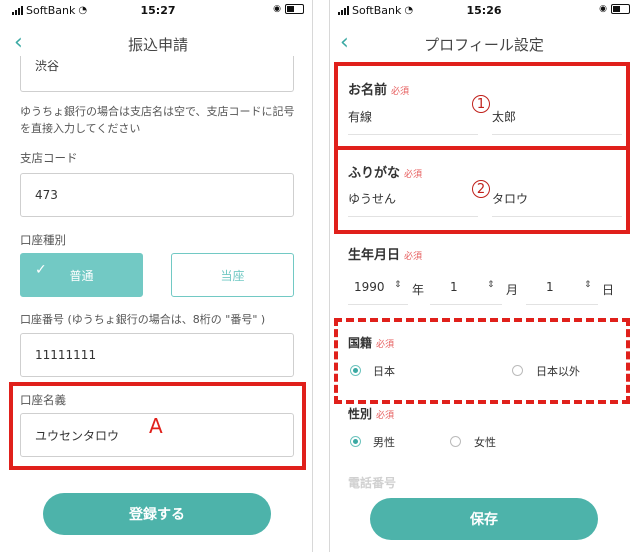 This screenshot has height=552, width=641. I want to click on branch-code-label: 支店コード, so click(49, 158).